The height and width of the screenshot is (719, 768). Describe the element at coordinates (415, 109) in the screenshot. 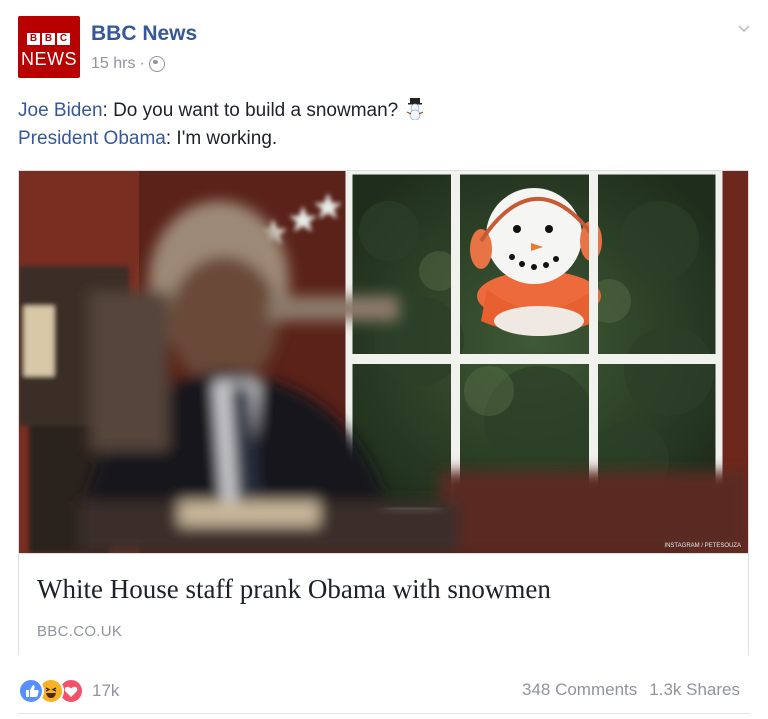

I see `snowman-emoji-icon` at that location.